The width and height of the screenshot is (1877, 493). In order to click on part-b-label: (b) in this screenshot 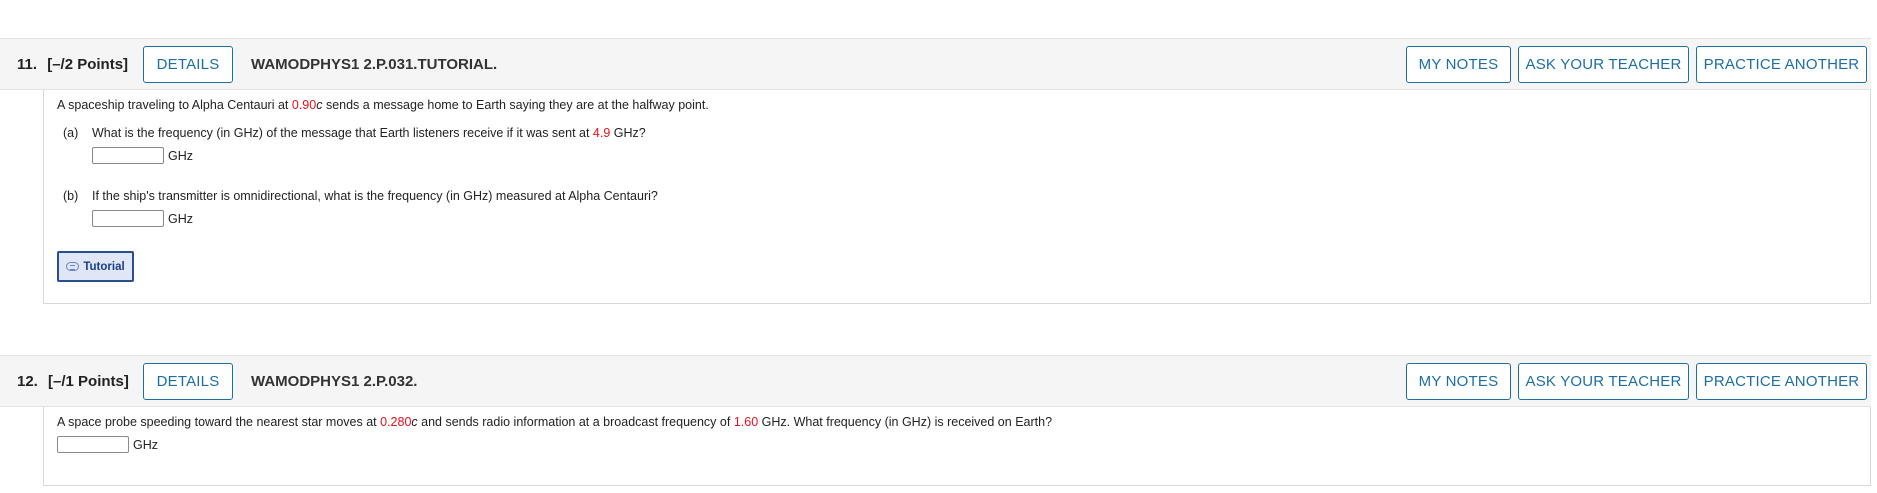, I will do `click(71, 196)`.